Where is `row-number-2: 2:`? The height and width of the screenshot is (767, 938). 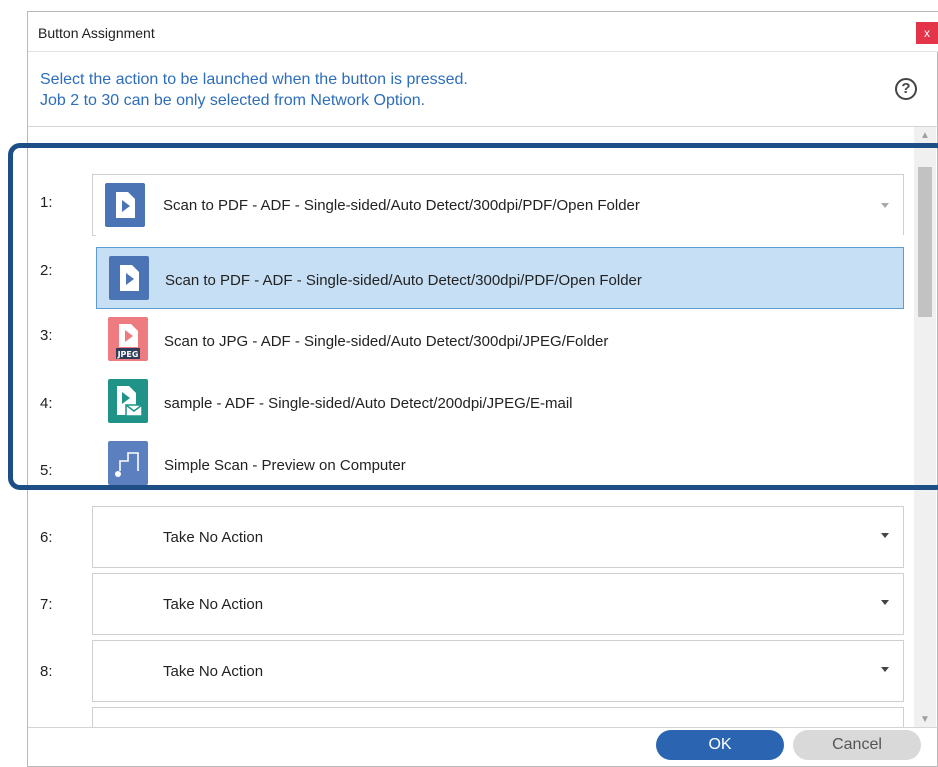
row-number-2: 2: is located at coordinates (46, 270).